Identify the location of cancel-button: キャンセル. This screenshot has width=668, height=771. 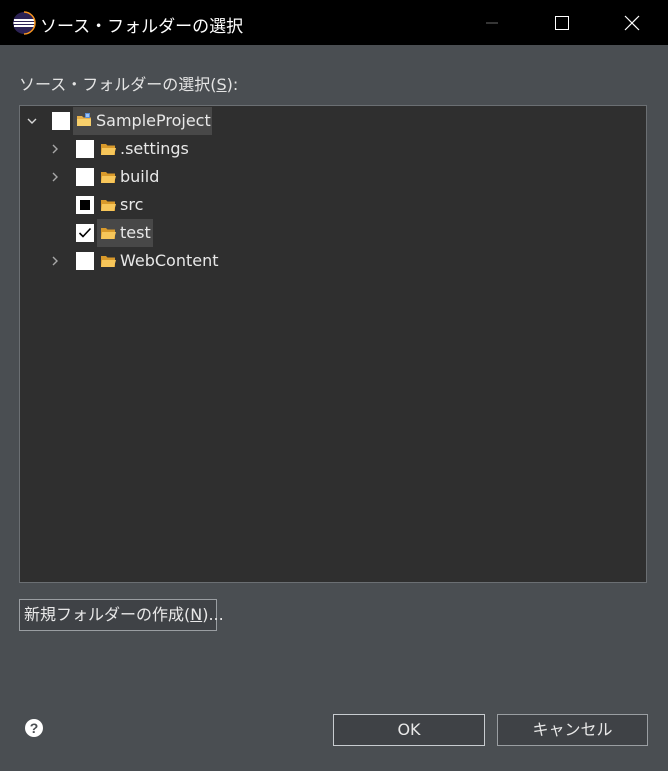
(572, 730).